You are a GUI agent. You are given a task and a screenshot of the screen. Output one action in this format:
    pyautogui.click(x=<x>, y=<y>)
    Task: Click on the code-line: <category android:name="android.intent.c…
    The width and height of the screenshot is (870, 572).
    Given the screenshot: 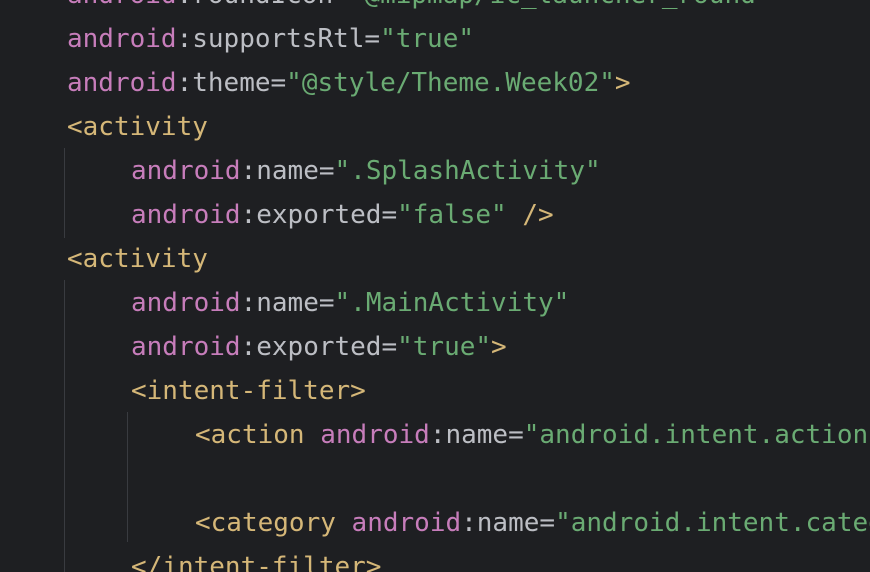 What is the action you would take?
    pyautogui.click(x=532, y=523)
    